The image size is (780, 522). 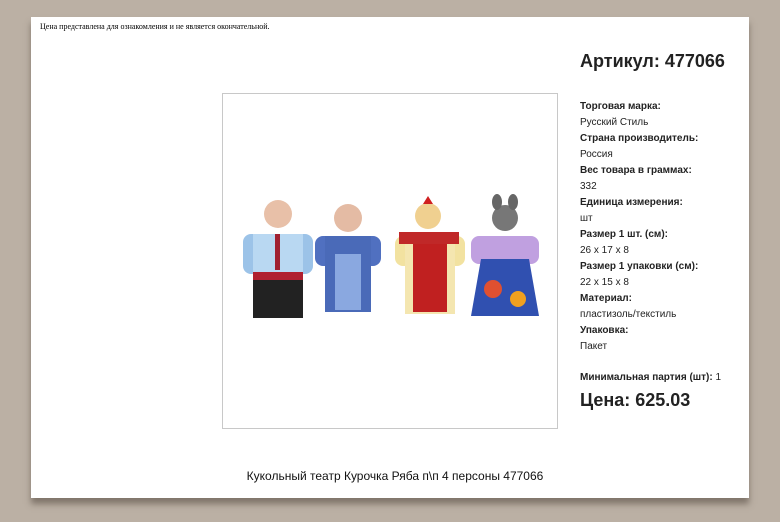 I want to click on property-value: Пакет, so click(x=594, y=346).